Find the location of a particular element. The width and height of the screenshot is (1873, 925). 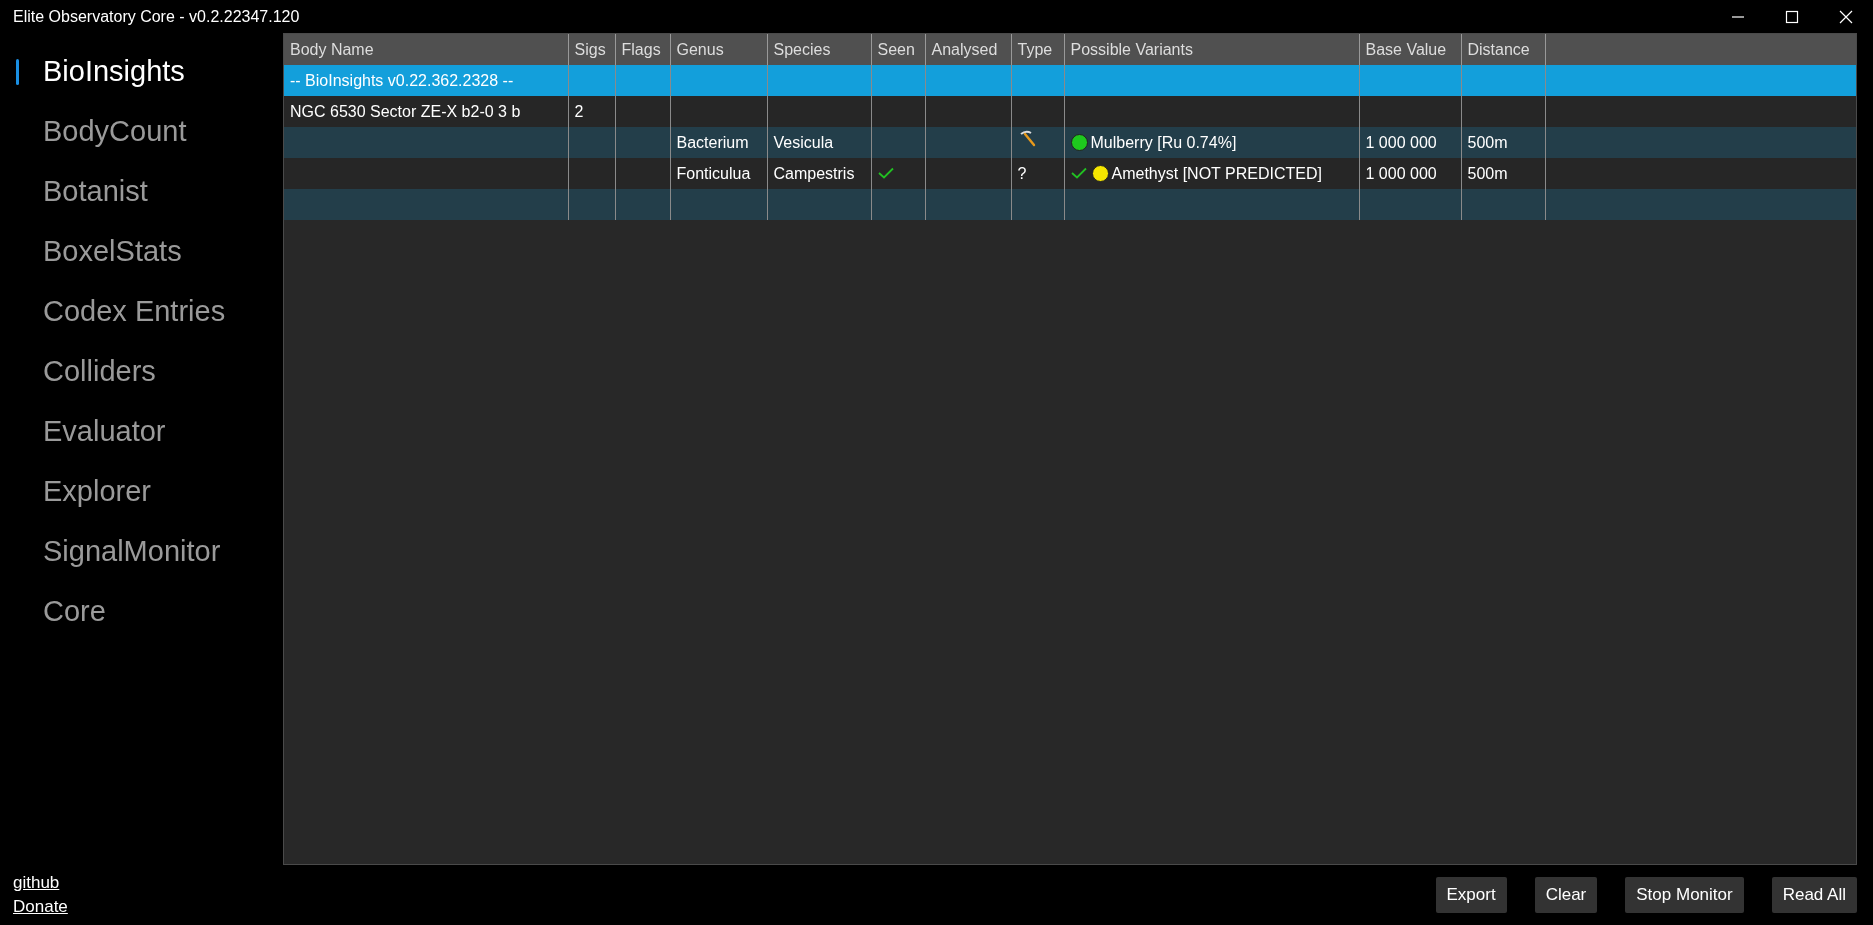

sidebar-item: Colliders is located at coordinates (141, 372).